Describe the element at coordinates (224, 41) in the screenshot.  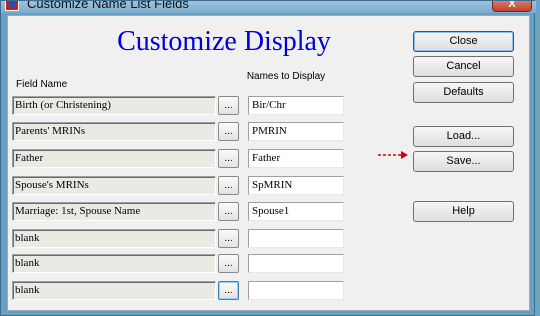
I see `dialog-heading: Customize Display` at that location.